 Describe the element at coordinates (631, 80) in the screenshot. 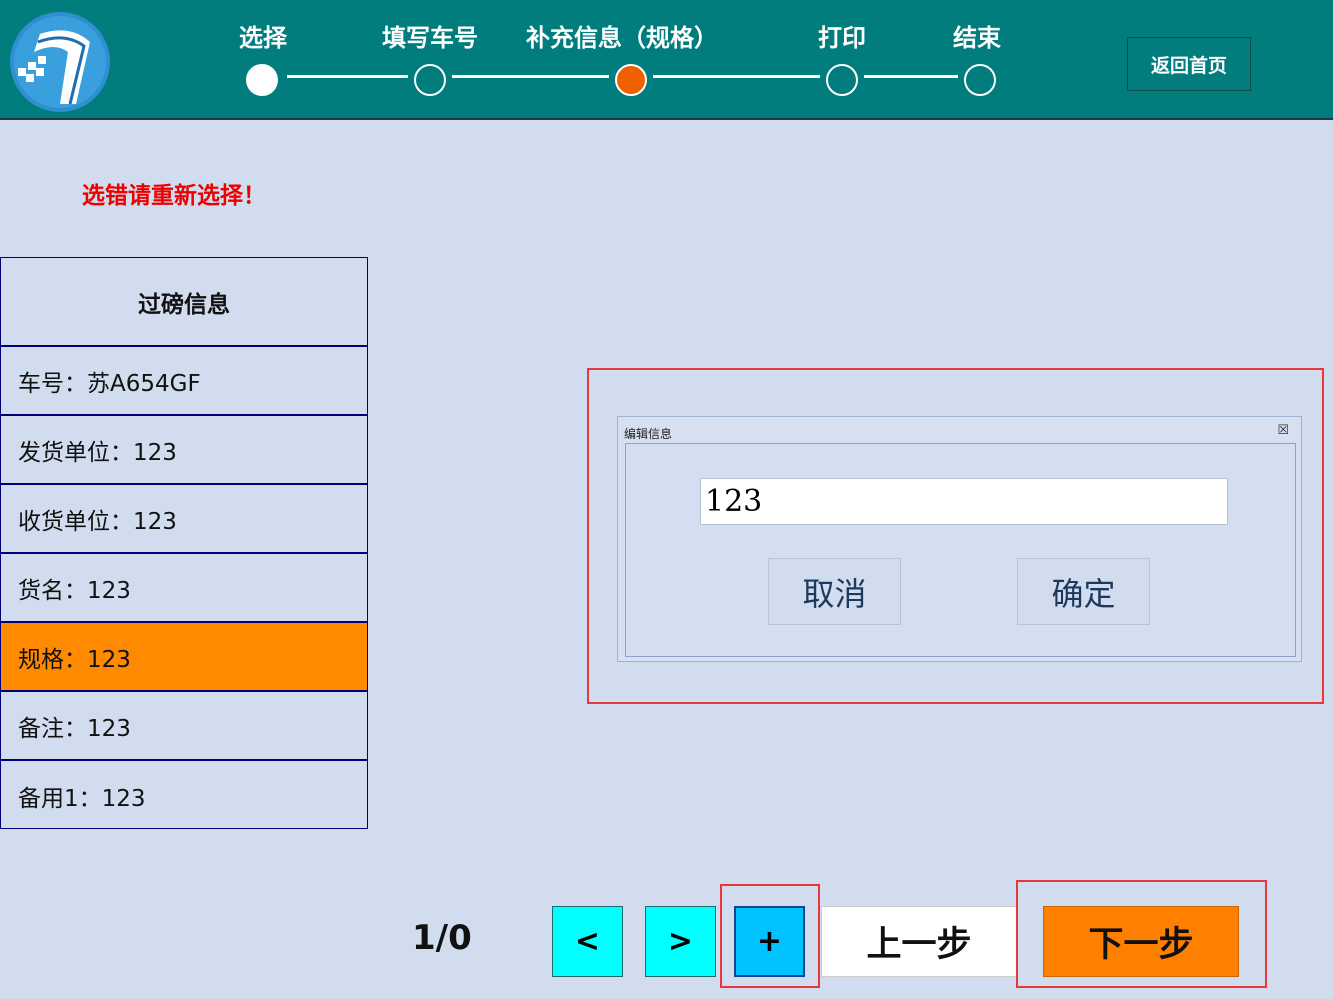

I see `step-indicator-active` at that location.